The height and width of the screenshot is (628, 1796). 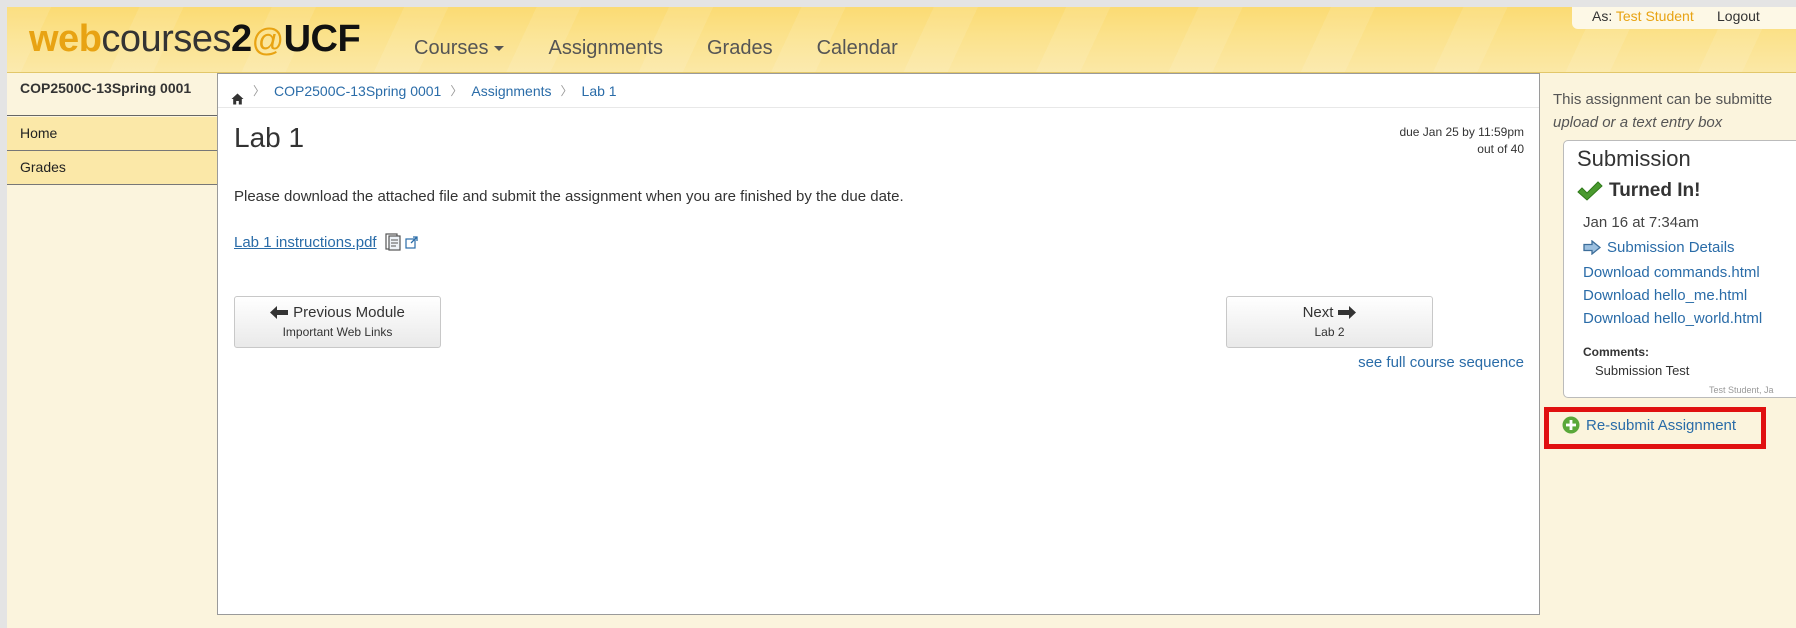 I want to click on due-date: due Jan 25 by 11:59pm, so click(x=1461, y=132).